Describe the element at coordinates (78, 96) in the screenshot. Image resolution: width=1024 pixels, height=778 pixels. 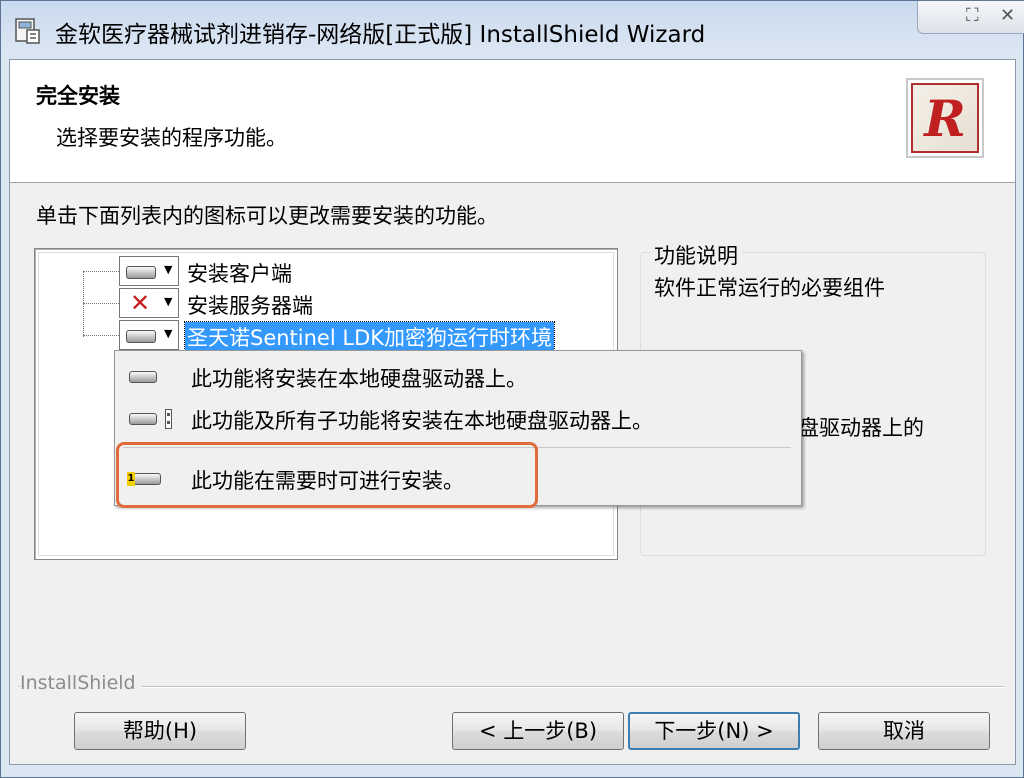
I see `page-title: 完全安装` at that location.